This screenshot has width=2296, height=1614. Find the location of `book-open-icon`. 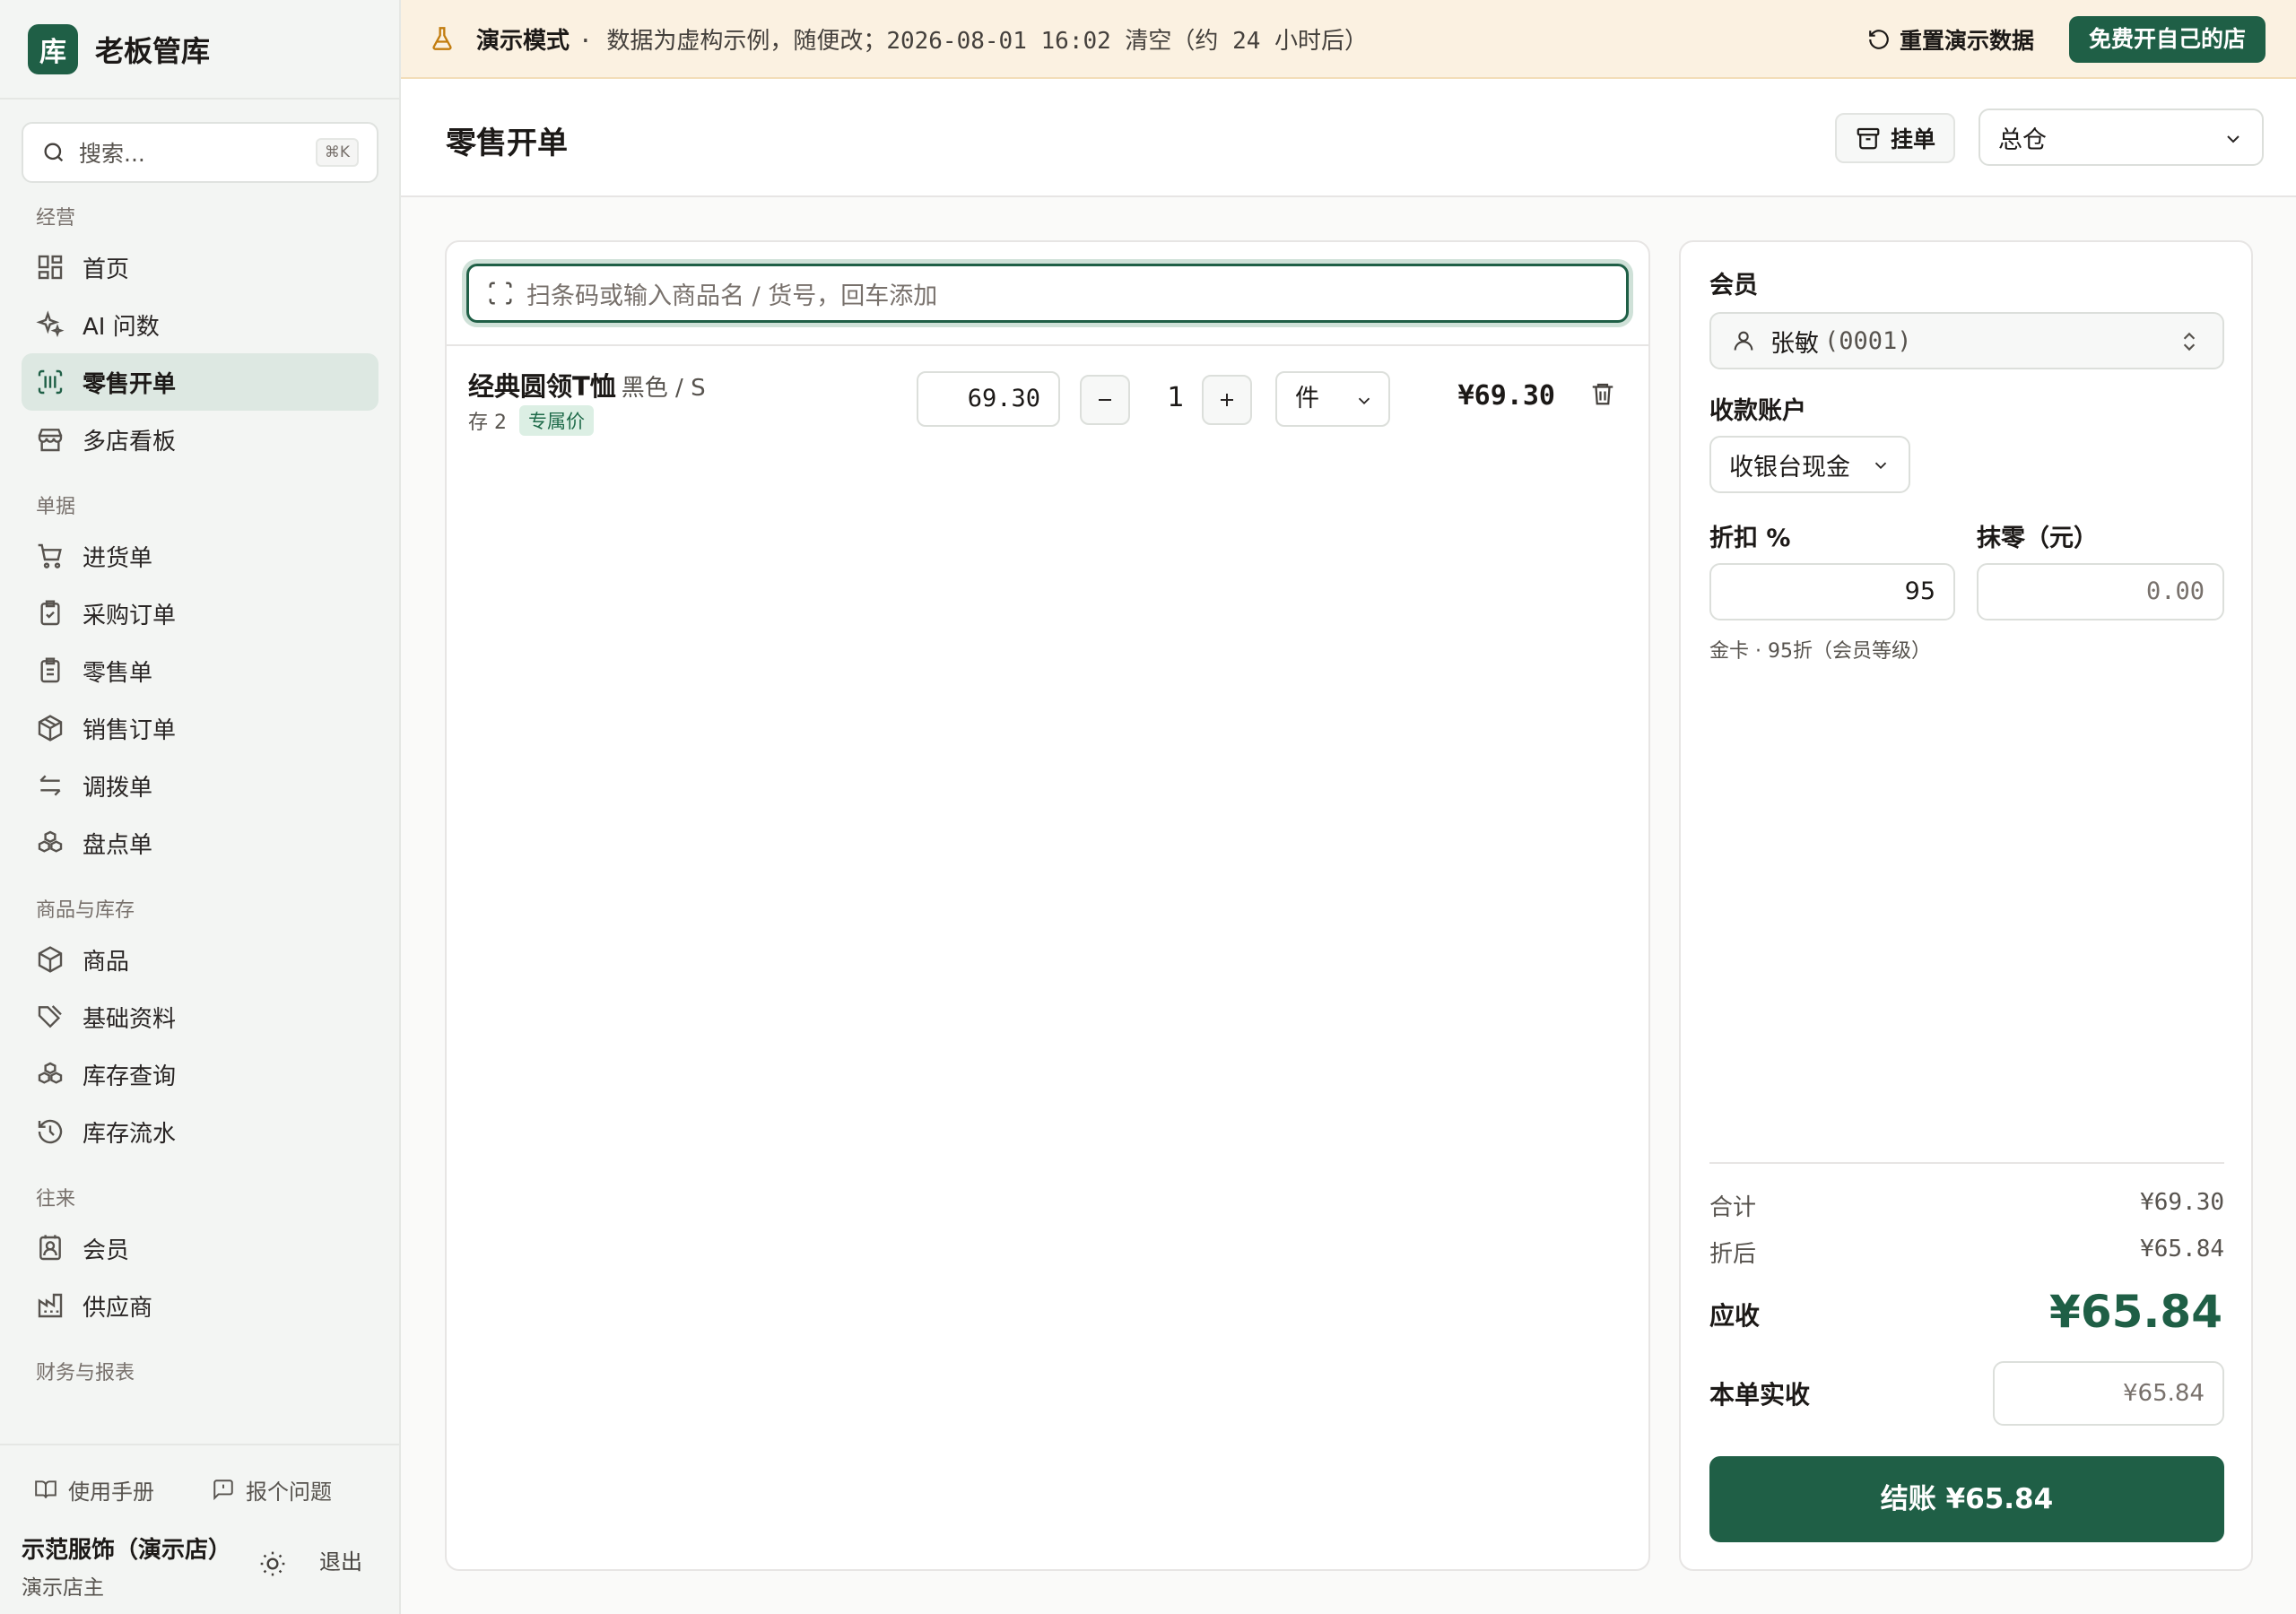

book-open-icon is located at coordinates (46, 1489).